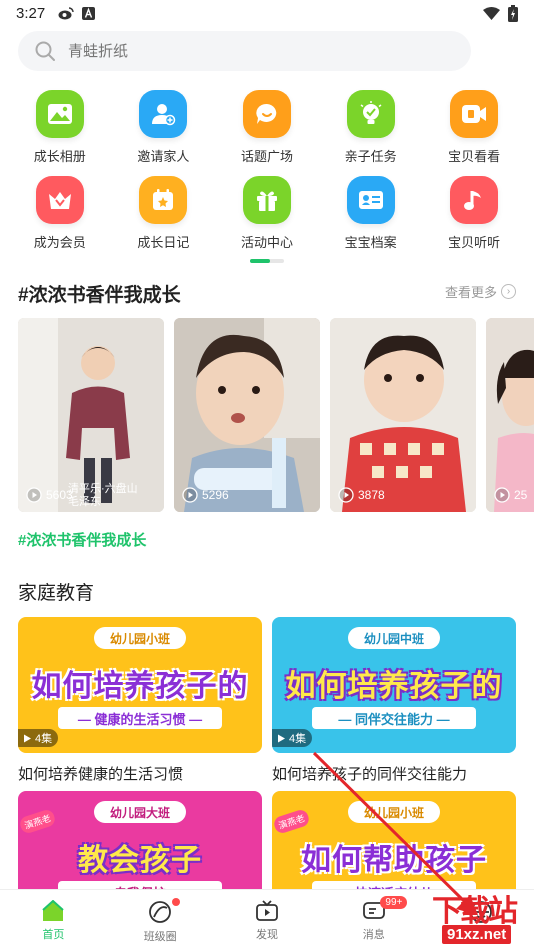 Image resolution: width=534 pixels, height=950 pixels. Describe the element at coordinates (370, 156) in the screenshot. I see `grid-label: 亲子任务` at that location.